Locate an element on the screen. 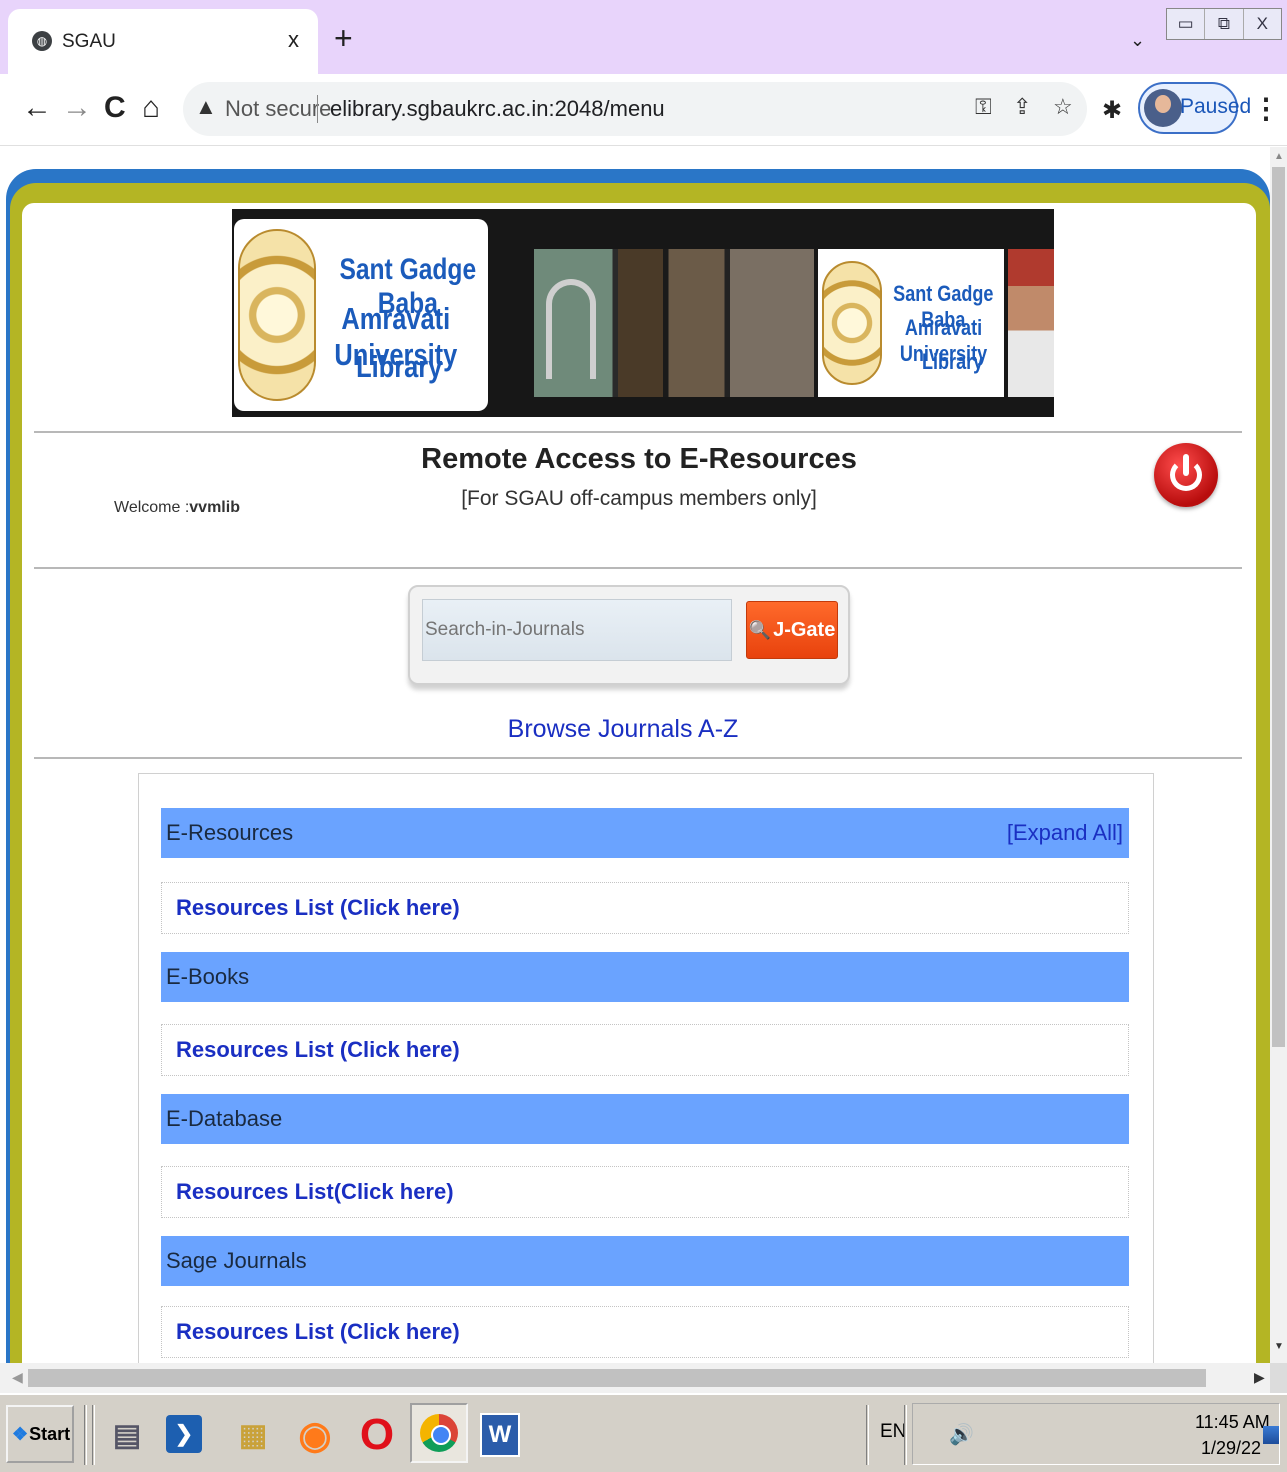  section-header-e-resources: E-Resources [Expand All] is located at coordinates (645, 833).